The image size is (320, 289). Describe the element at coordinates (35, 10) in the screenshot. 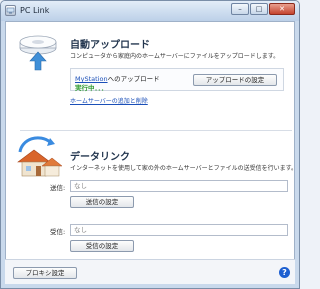

I see `window-title: PC Link` at that location.